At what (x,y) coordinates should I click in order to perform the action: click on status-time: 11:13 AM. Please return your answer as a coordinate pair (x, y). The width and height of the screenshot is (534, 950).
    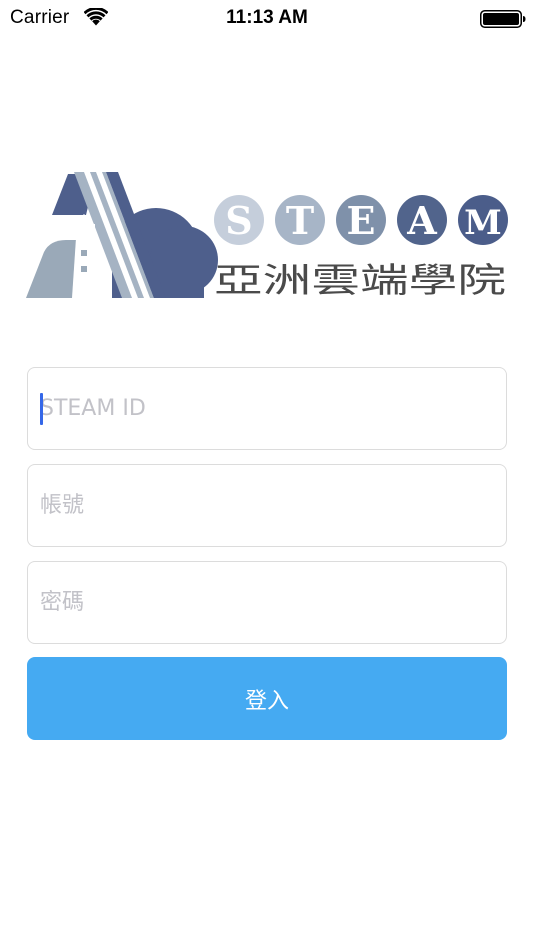
    Looking at the image, I should click on (267, 17).